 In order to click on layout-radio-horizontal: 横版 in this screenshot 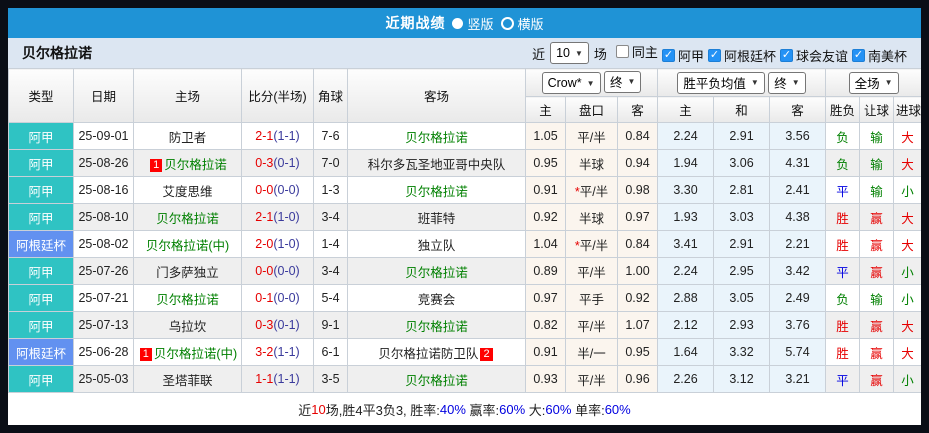, I will do `click(522, 23)`.